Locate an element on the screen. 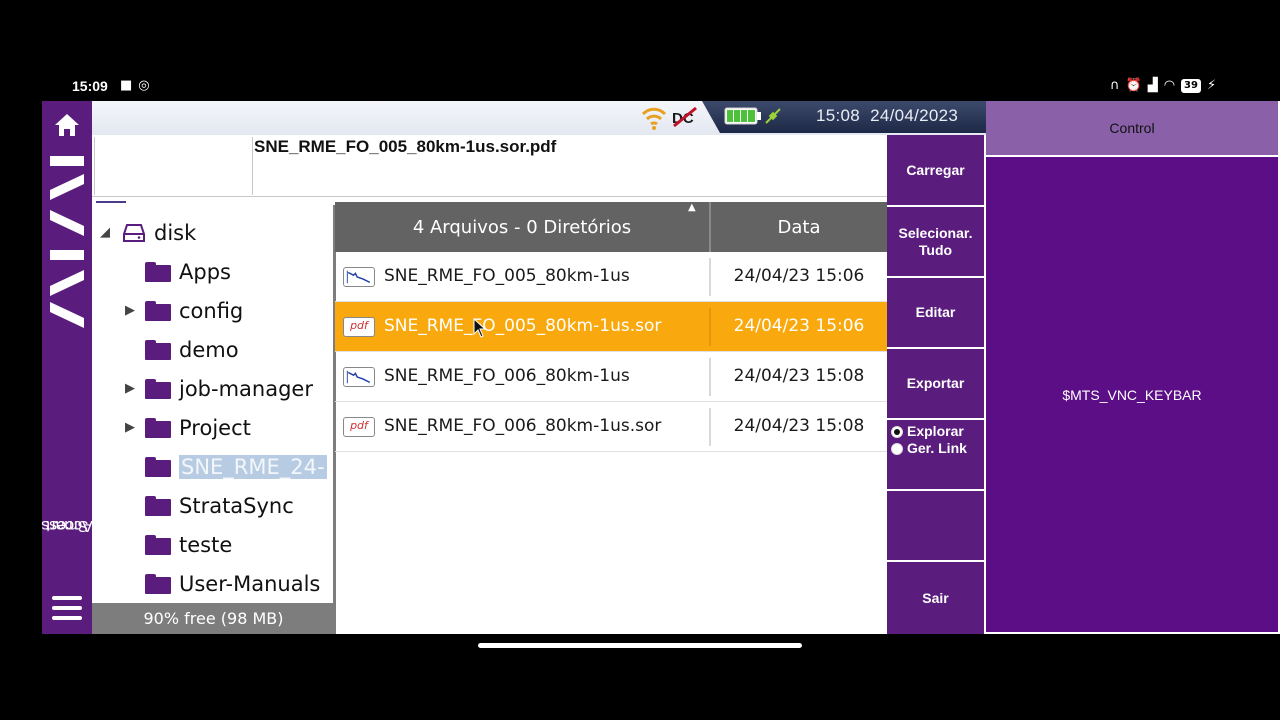 The height and width of the screenshot is (720, 1280). charging-icon: ⚡ is located at coordinates (1211, 85).